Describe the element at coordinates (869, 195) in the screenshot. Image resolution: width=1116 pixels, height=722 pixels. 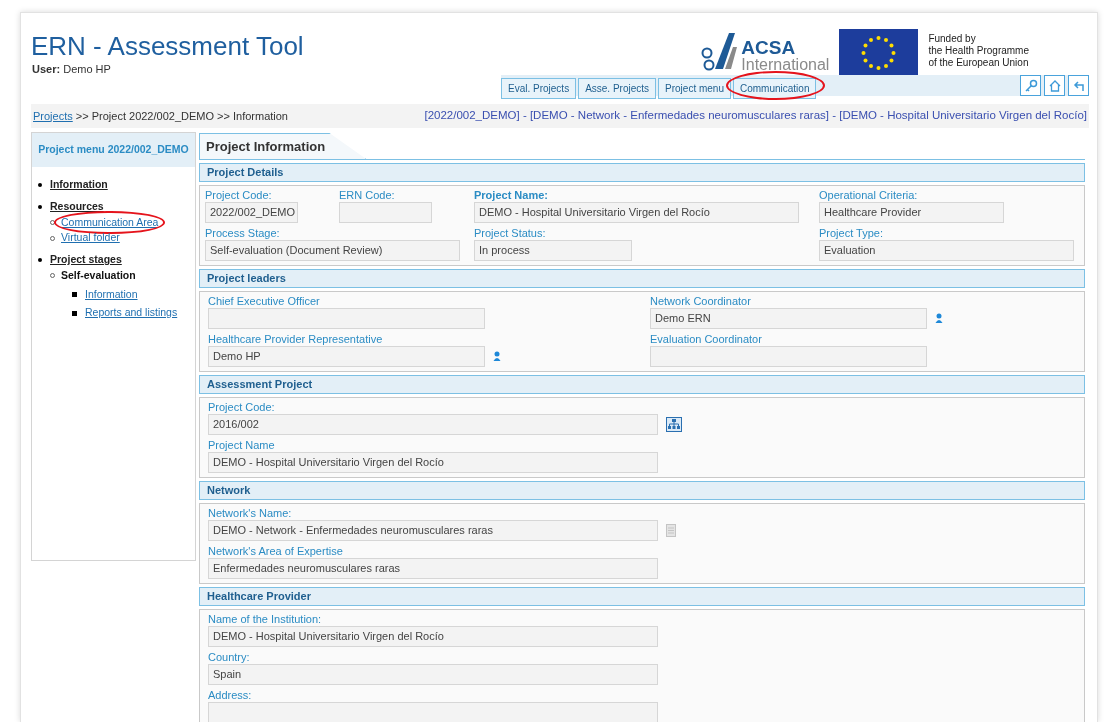
I see `field-label: Operational Criteria:` at that location.